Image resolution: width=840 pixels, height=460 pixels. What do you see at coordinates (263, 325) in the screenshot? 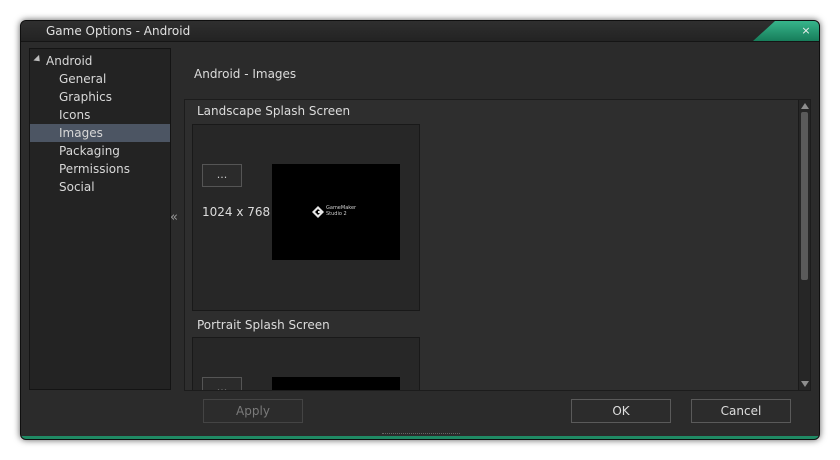
I see `portrait-splash-label: Portrait Splash Screen` at bounding box center [263, 325].